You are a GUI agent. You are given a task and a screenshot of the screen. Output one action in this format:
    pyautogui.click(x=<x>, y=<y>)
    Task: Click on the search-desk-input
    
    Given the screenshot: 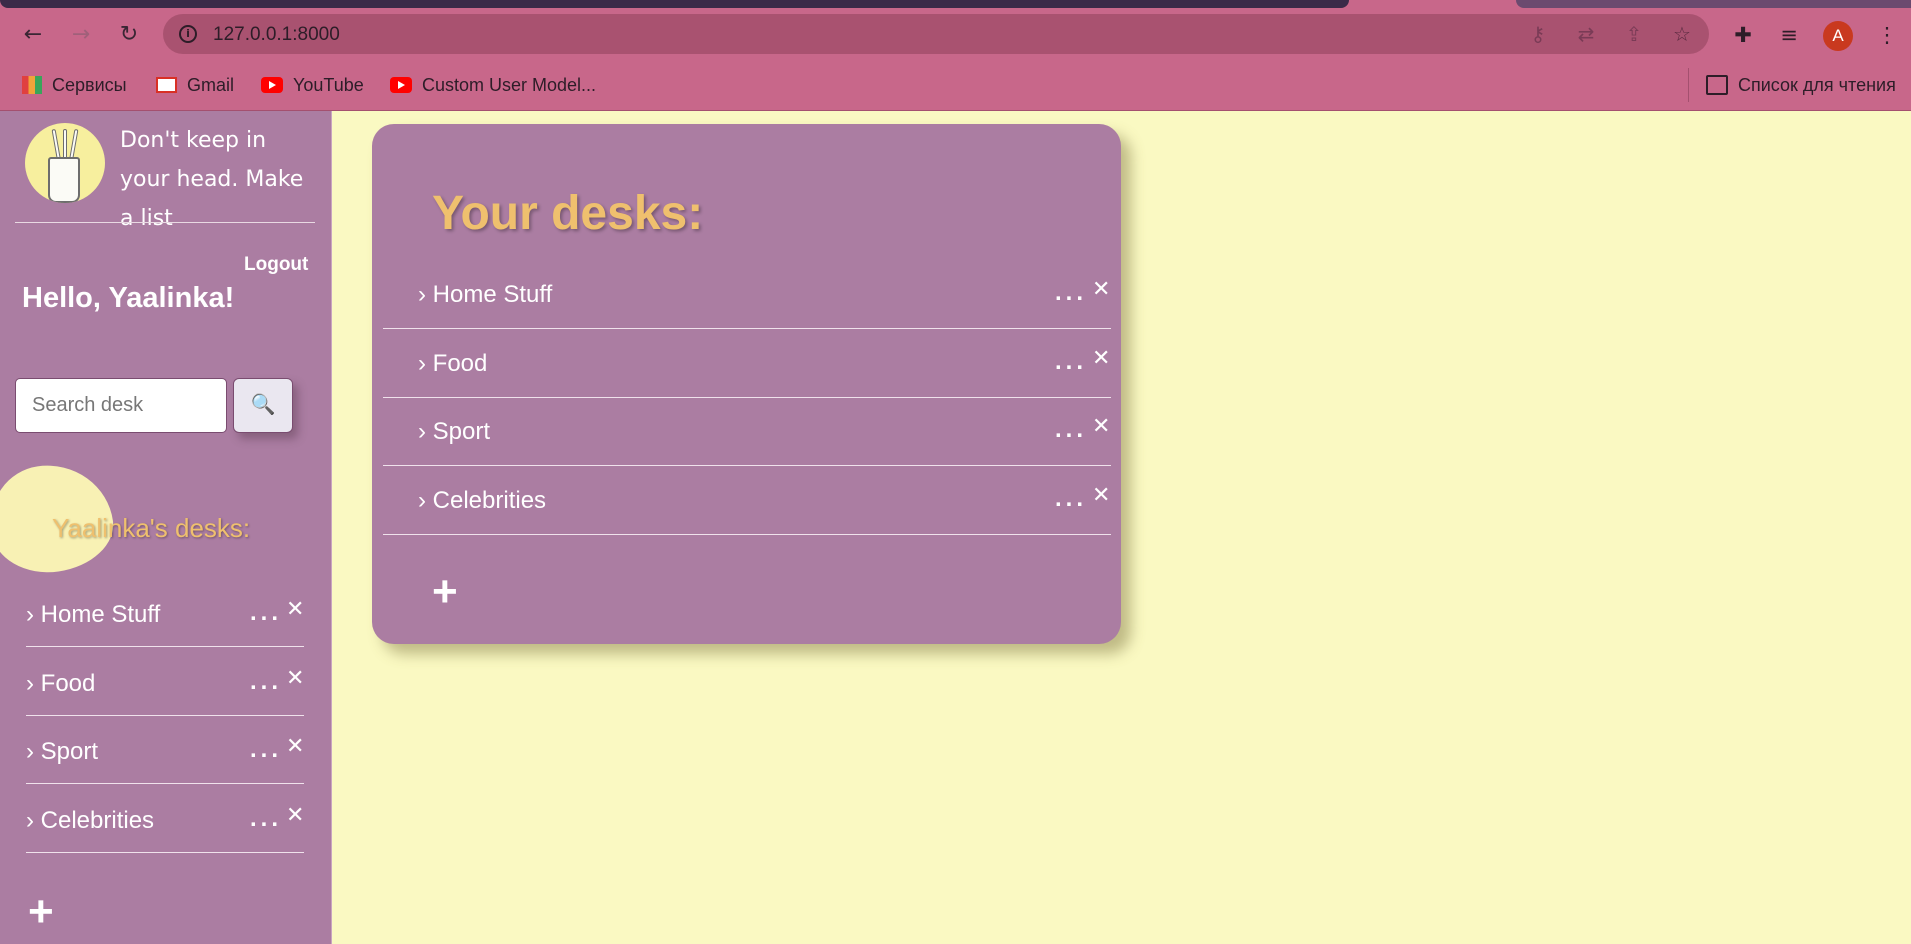 What is the action you would take?
    pyautogui.click(x=121, y=405)
    